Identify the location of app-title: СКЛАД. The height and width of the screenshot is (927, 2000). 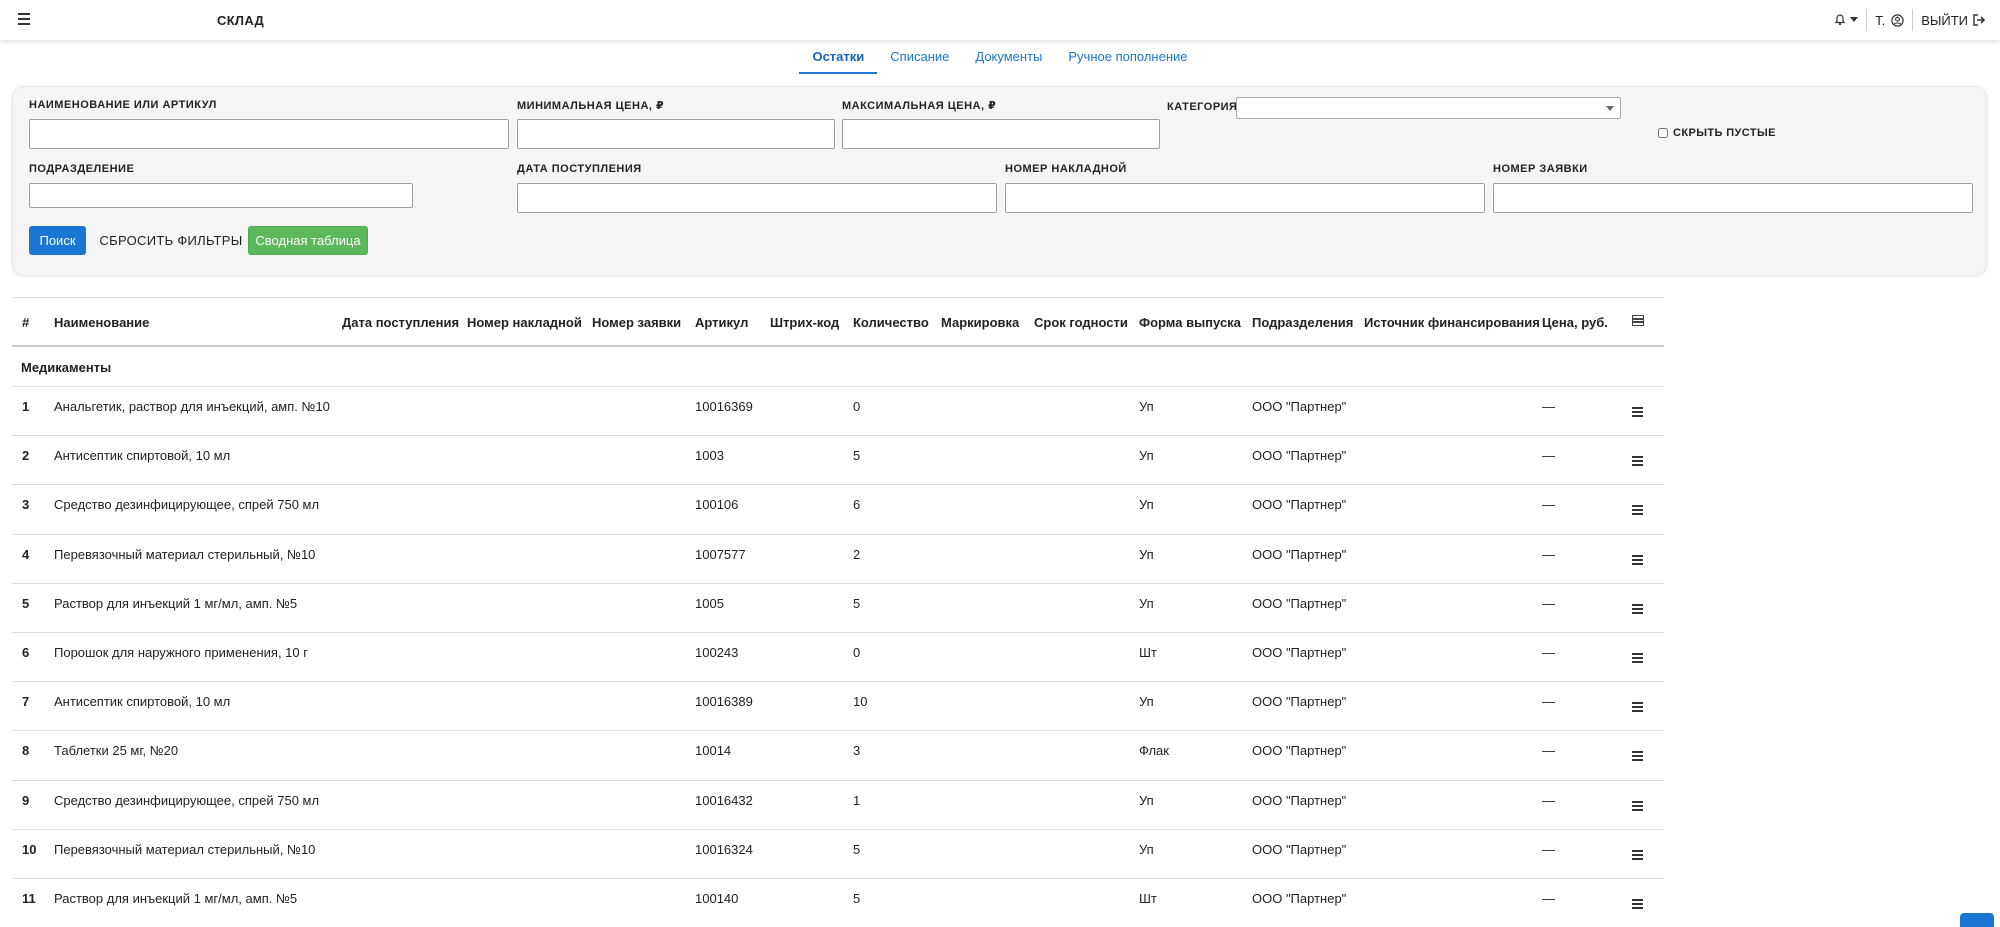
(241, 20).